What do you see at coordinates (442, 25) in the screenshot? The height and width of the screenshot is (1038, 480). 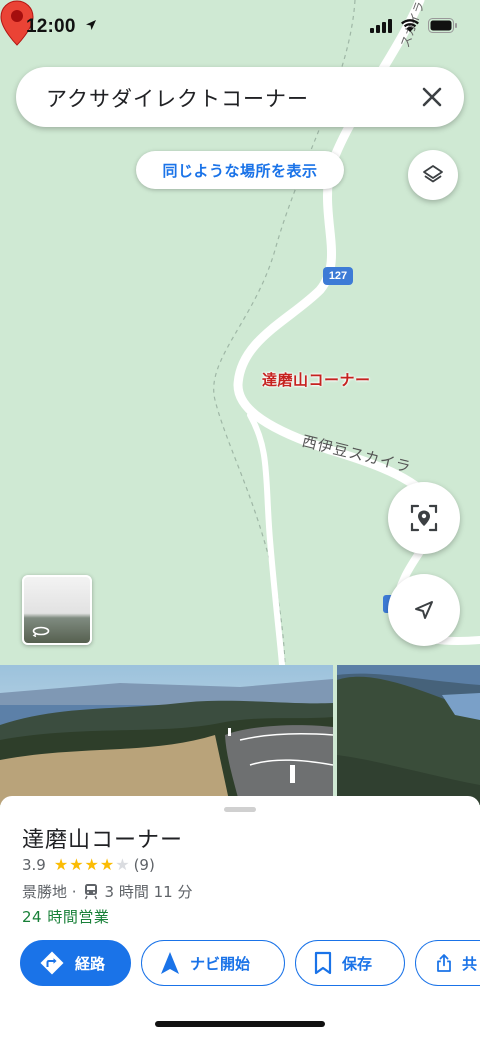 I see `battery-icon` at bounding box center [442, 25].